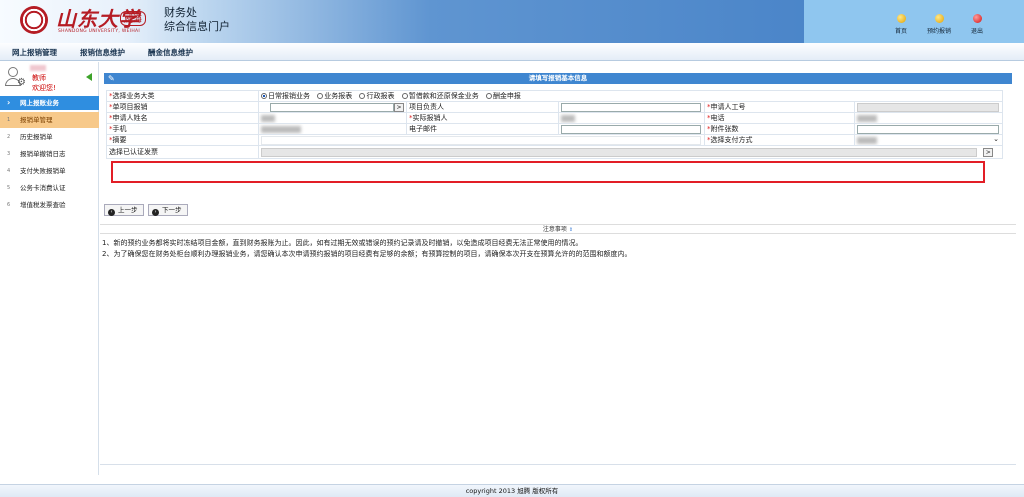 The image size is (1024, 497). Describe the element at coordinates (170, 52) in the screenshot. I see `menu-remuneration-info: 酬金信息维护` at that location.